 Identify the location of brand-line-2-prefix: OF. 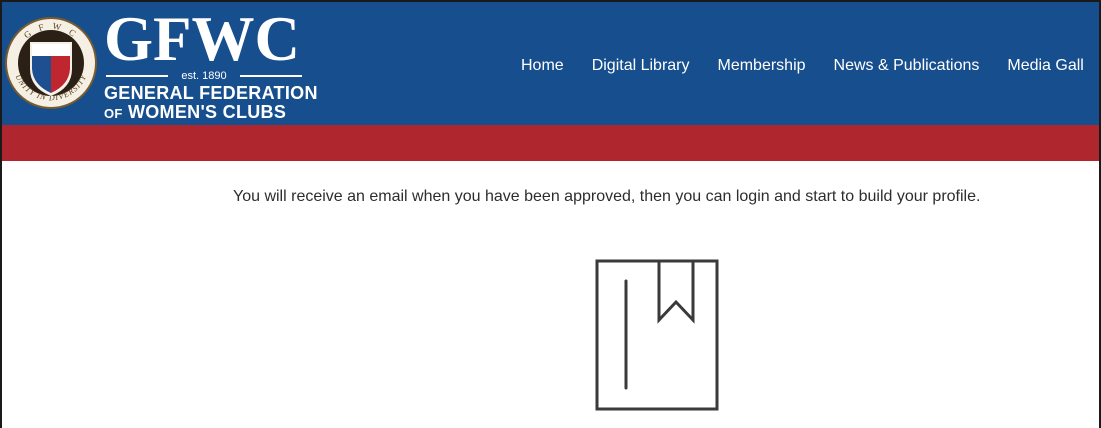
(113, 113).